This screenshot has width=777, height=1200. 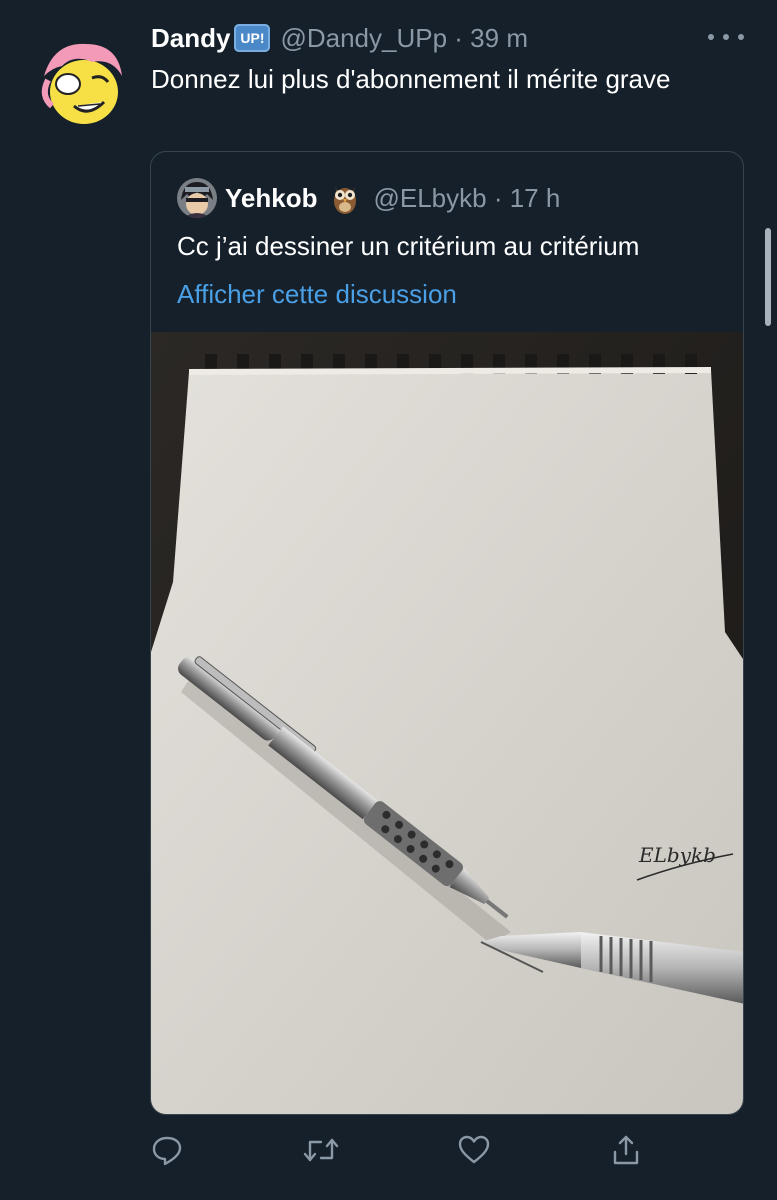 I want to click on reply-icon, so click(x=167, y=1150).